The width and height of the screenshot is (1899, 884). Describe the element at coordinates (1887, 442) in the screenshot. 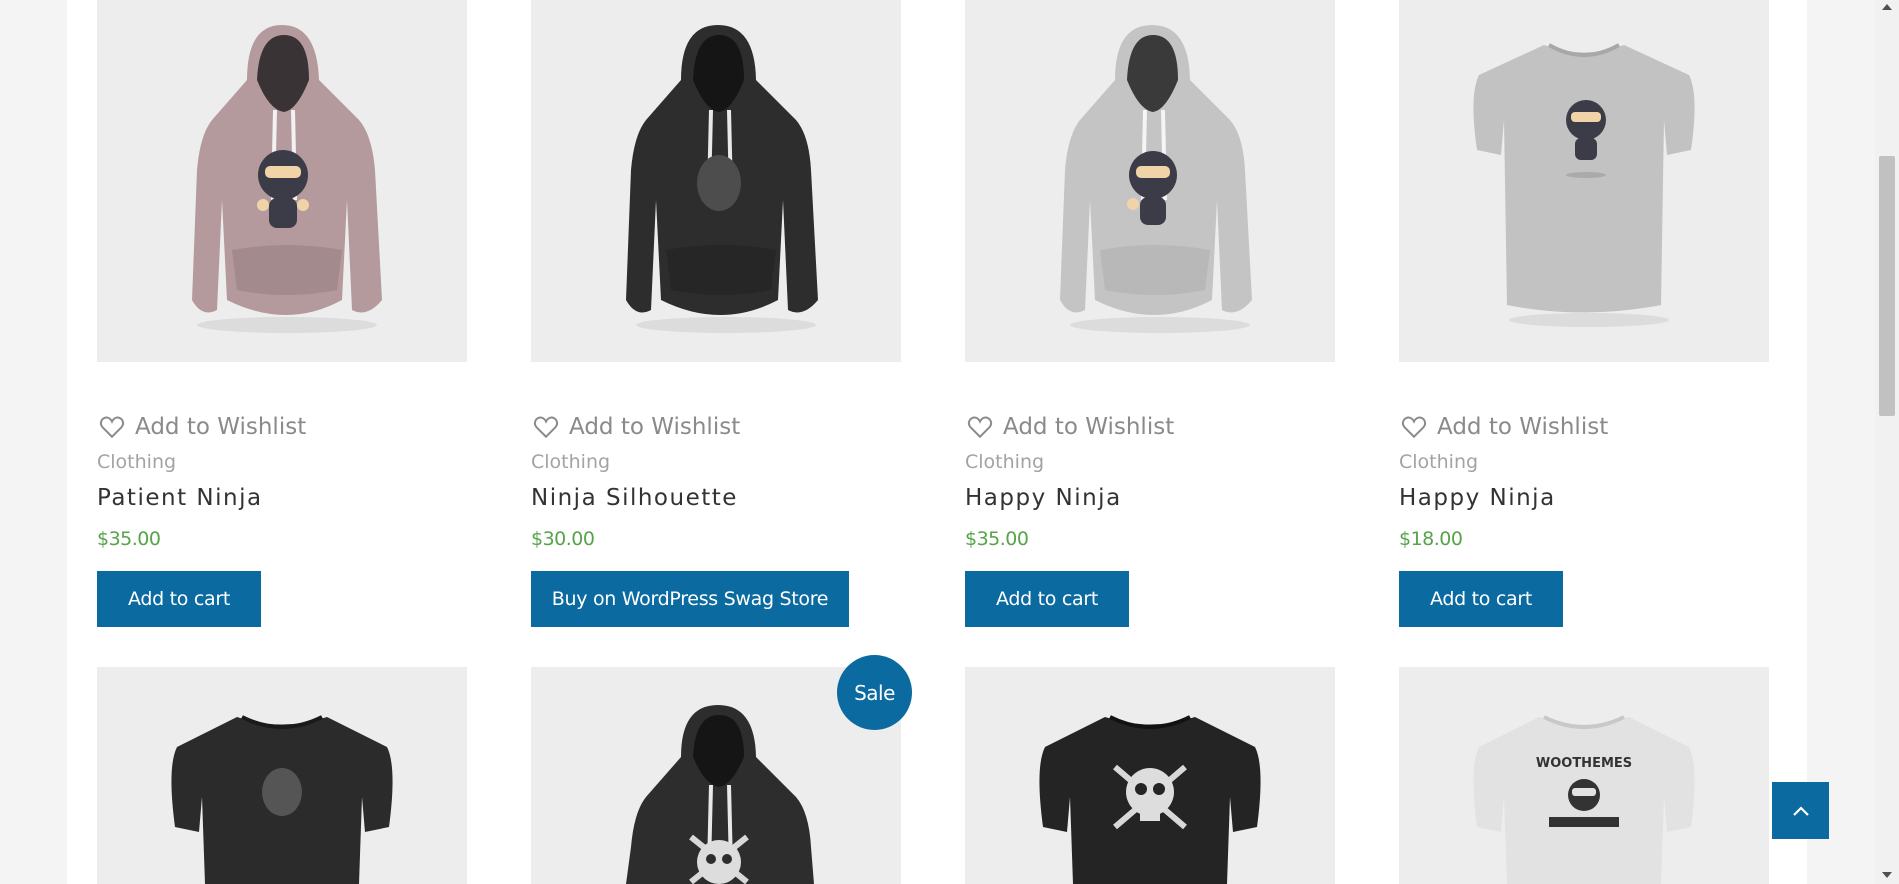

I see `scrollbar` at that location.